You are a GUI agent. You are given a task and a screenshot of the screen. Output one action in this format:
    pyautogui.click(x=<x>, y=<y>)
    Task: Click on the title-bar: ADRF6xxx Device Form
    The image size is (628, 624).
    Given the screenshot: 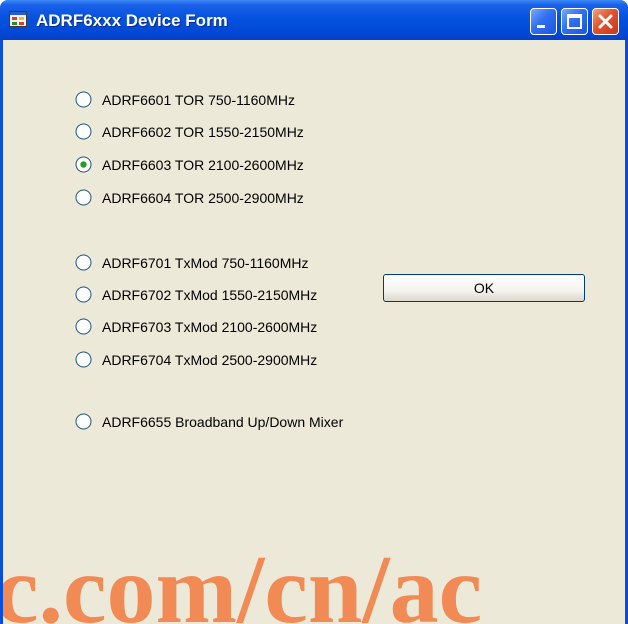 What is the action you would take?
    pyautogui.click(x=314, y=20)
    